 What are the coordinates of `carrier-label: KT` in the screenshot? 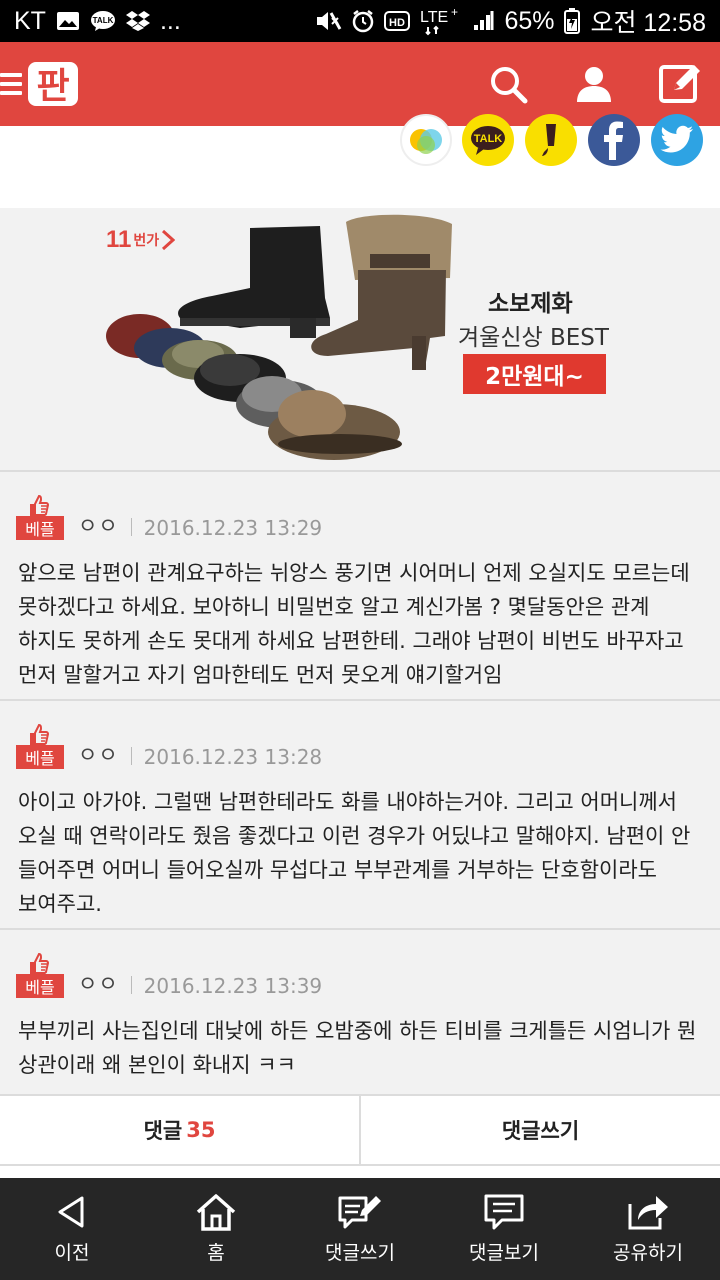 It's located at (30, 20).